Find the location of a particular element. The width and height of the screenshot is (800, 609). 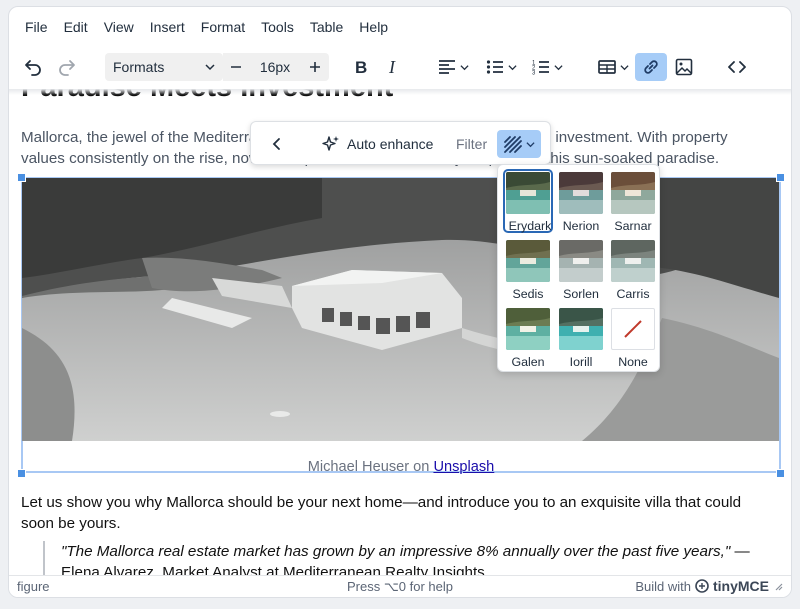

bold-button: B is located at coordinates (361, 67).